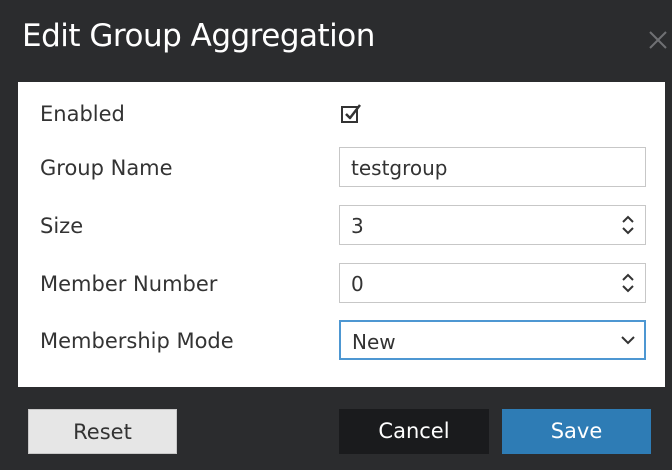 This screenshot has width=672, height=470. I want to click on member-number-stepper: 0, so click(492, 283).